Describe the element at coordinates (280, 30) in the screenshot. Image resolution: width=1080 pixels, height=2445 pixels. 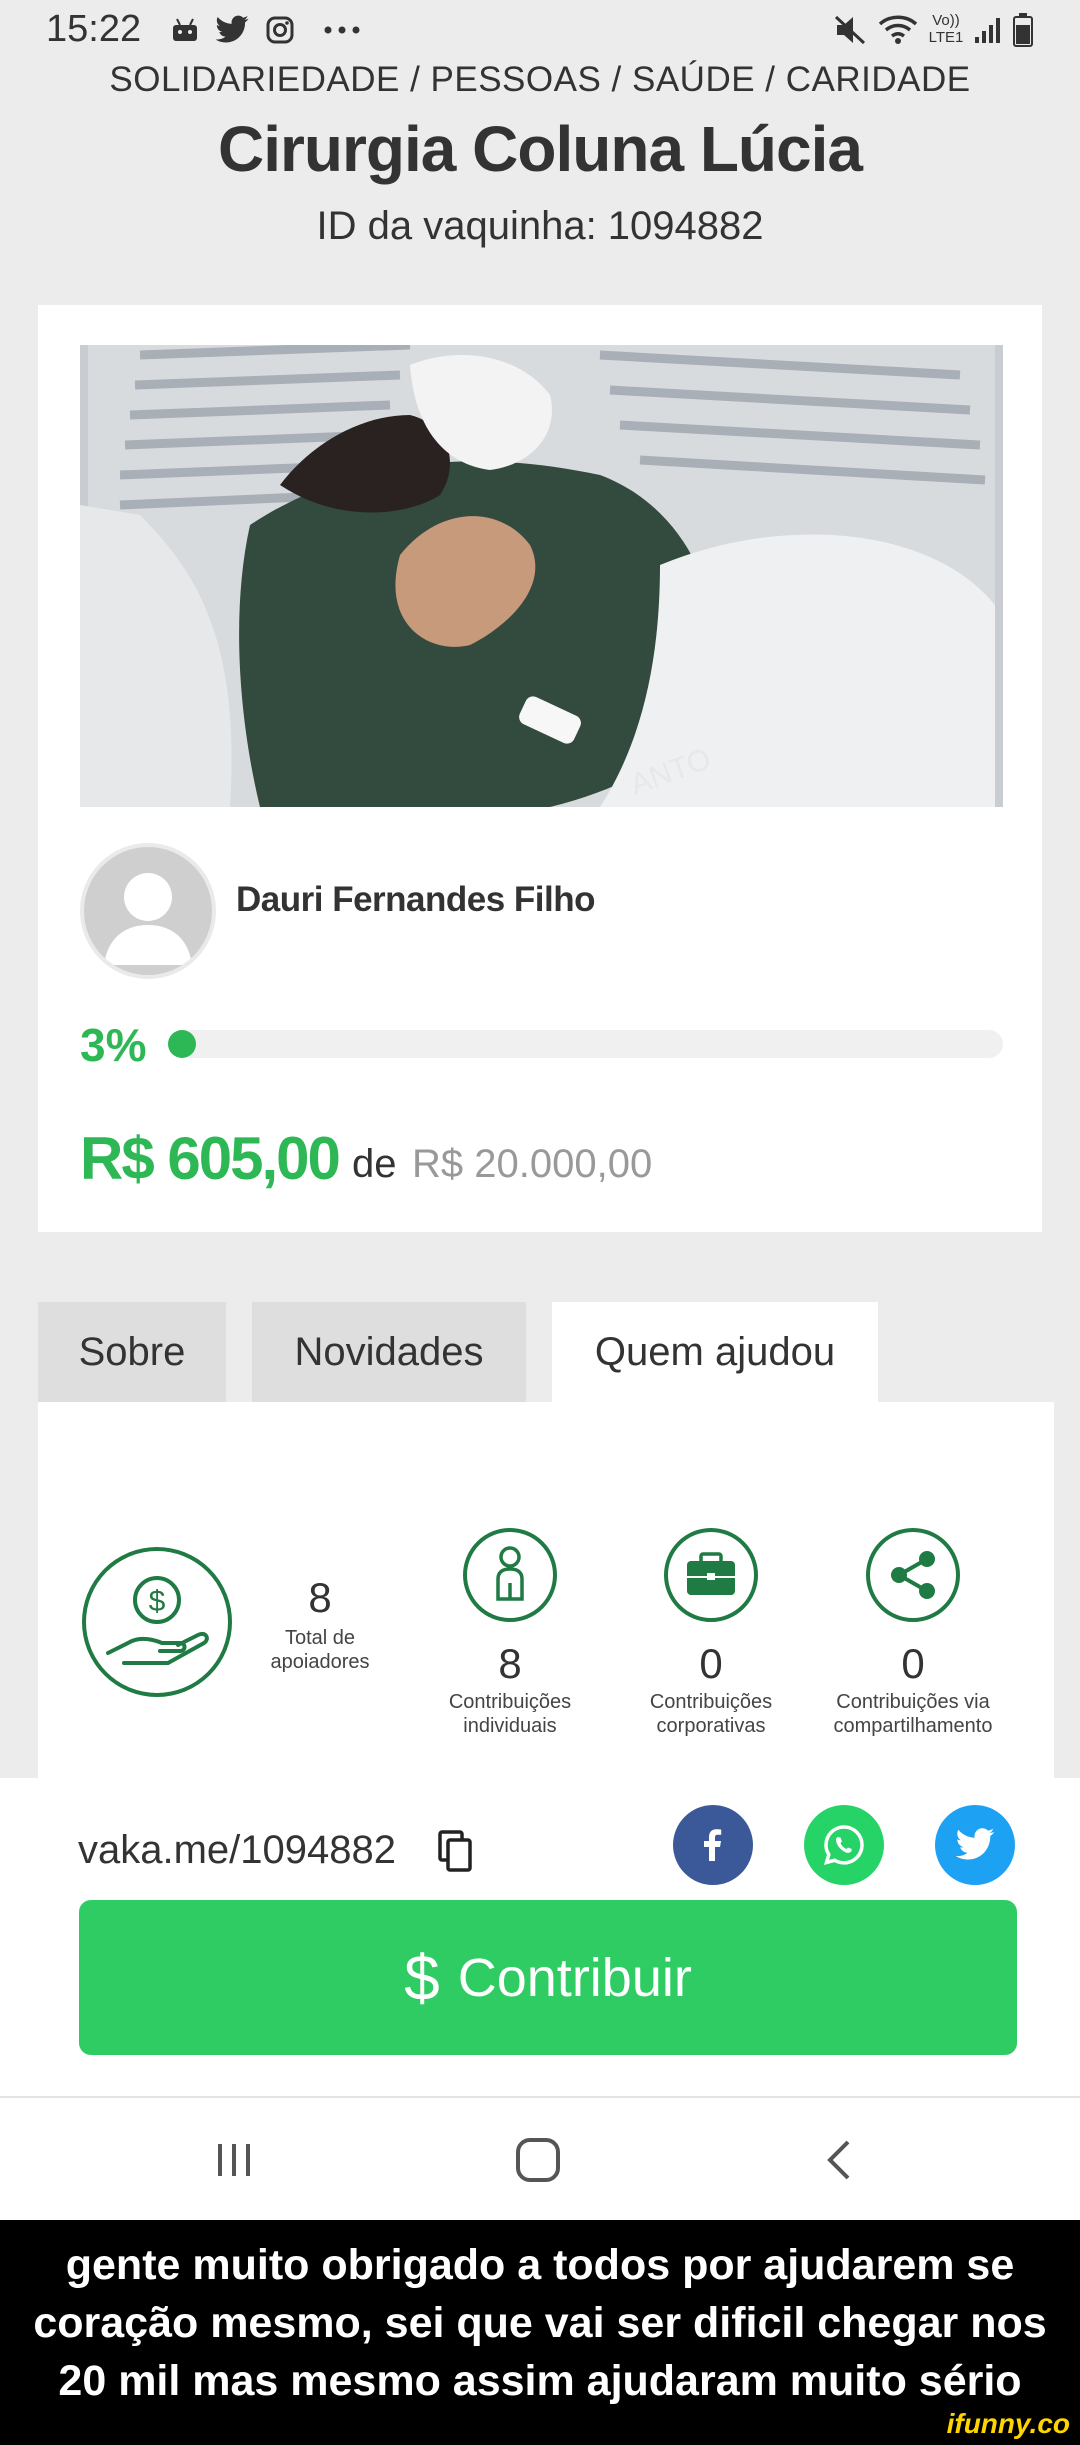
I see `instagram-icon` at that location.